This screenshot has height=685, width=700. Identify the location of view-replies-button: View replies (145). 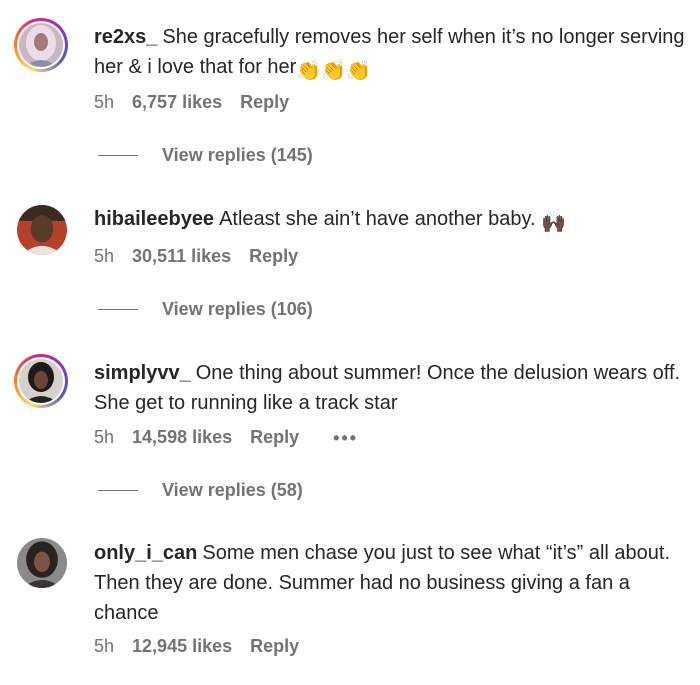
(205, 155).